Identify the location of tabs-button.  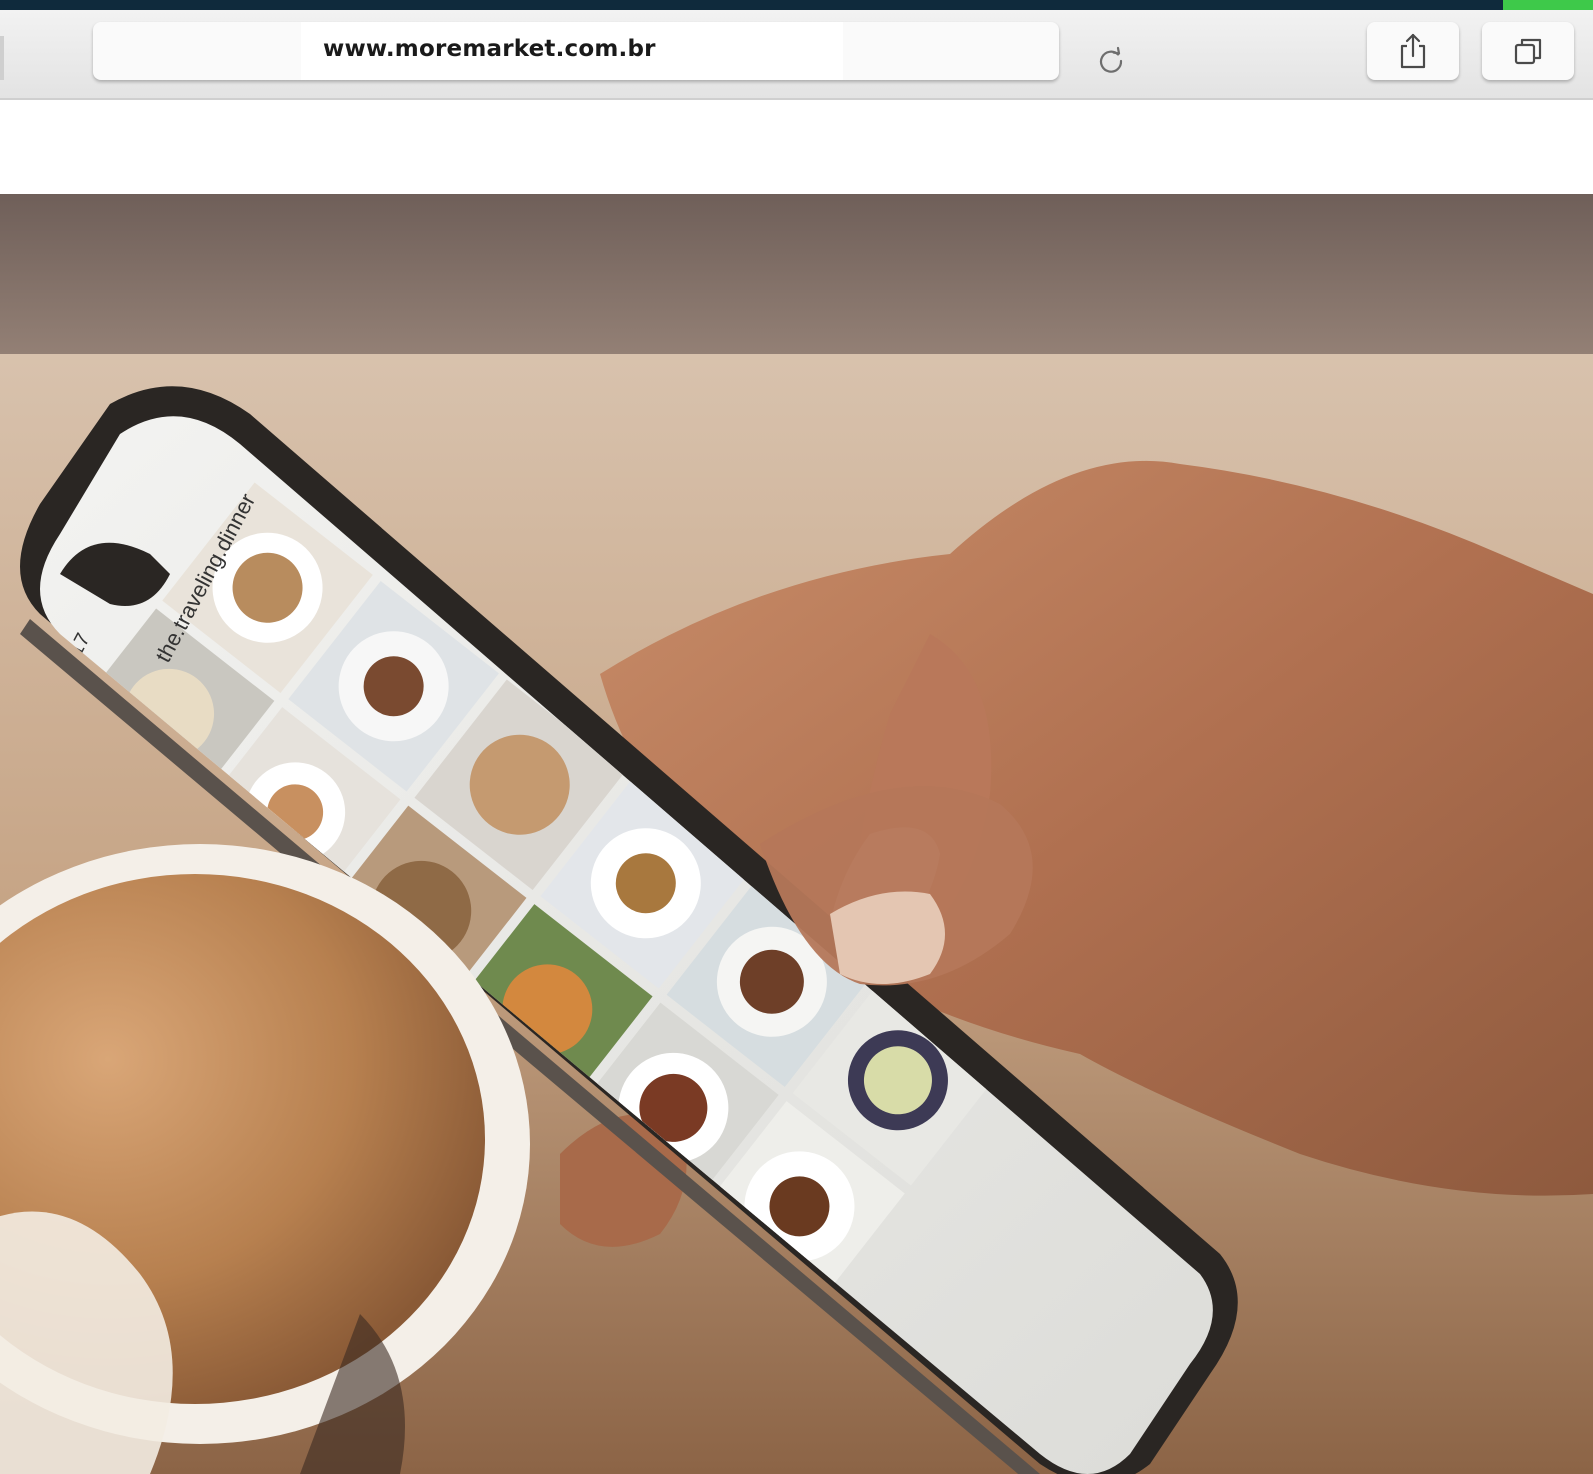
(1528, 51).